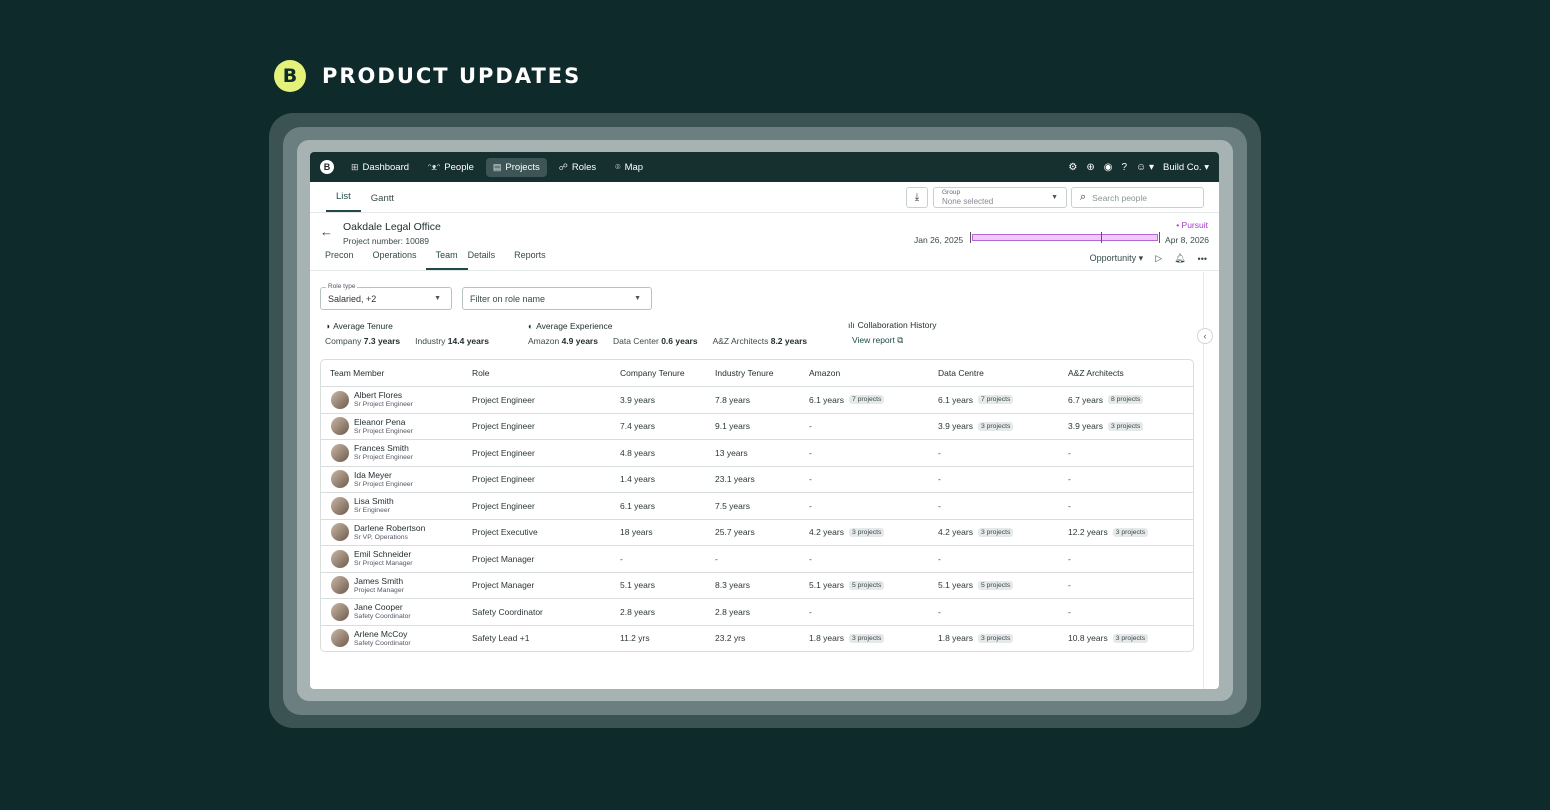 The height and width of the screenshot is (810, 1550). What do you see at coordinates (968, 201) in the screenshot?
I see `group-value: None selected` at bounding box center [968, 201].